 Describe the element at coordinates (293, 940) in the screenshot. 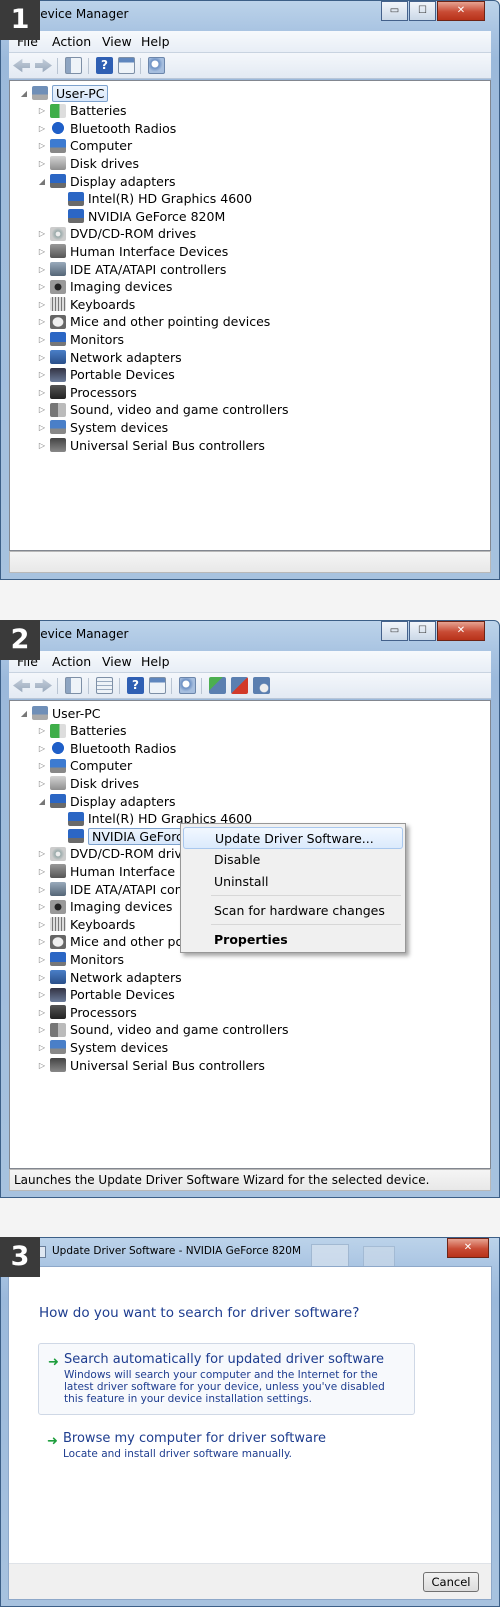

I see `properties-menu-item: Properties` at that location.